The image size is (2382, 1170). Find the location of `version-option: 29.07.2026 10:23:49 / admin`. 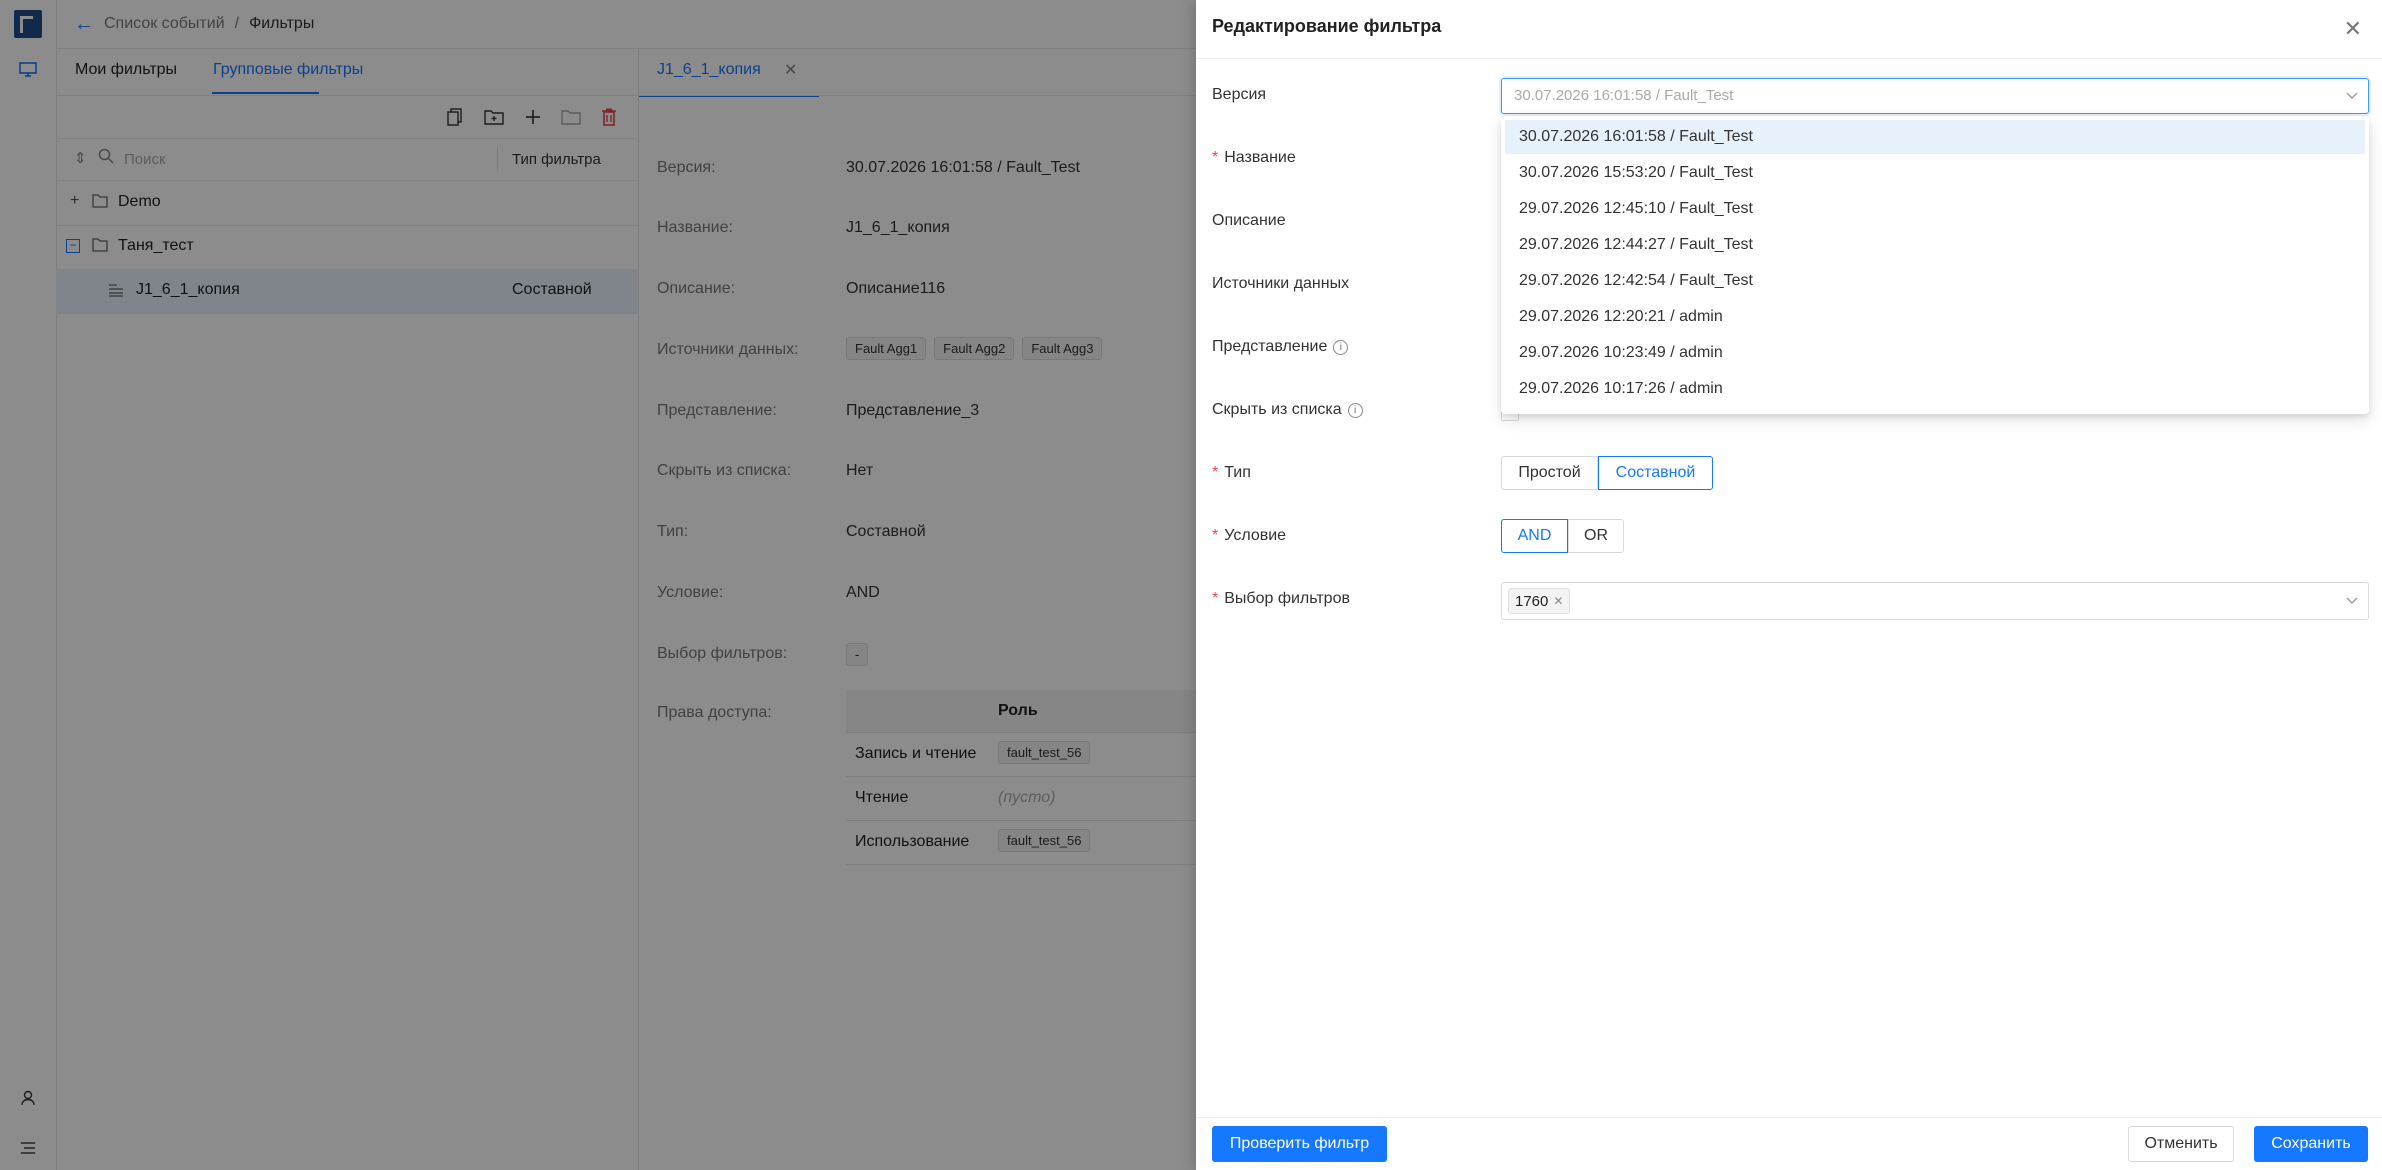

version-option: 29.07.2026 10:23:49 / admin is located at coordinates (1935, 353).